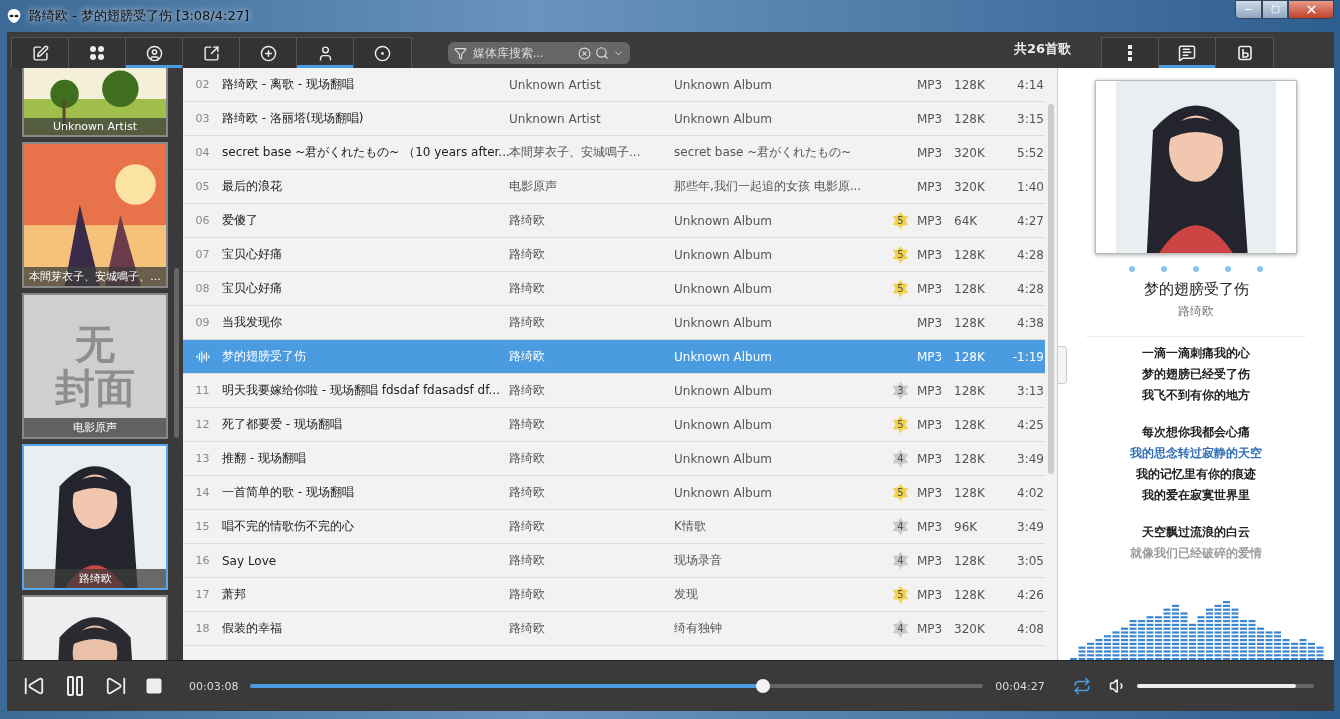 The width and height of the screenshot is (1340, 719). What do you see at coordinates (214, 686) in the screenshot?
I see `elapsed-time: 00:03:08` at bounding box center [214, 686].